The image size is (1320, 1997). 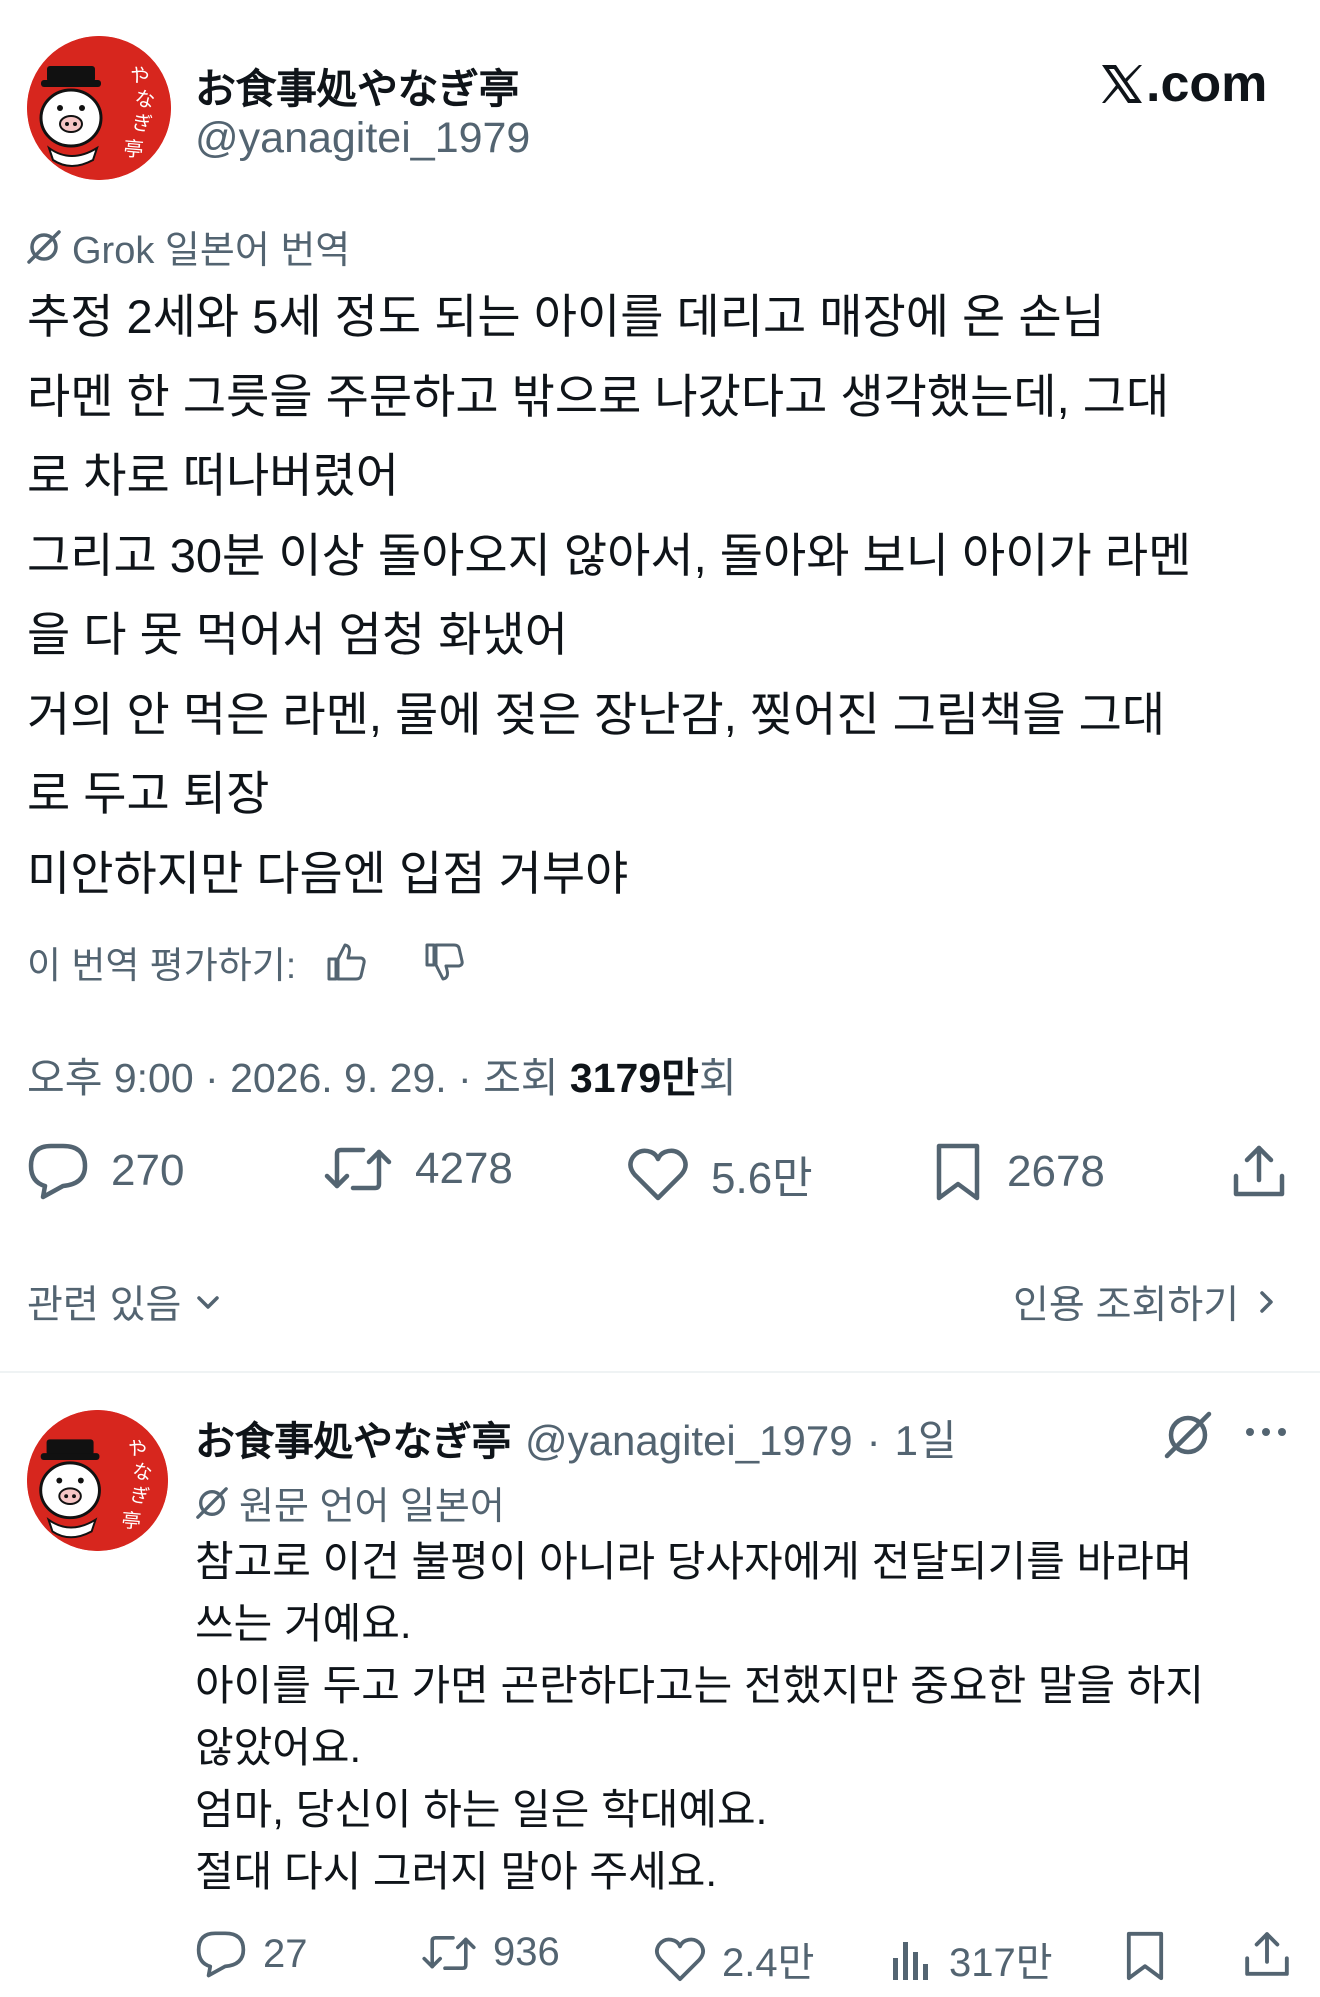 What do you see at coordinates (251, 1954) in the screenshot?
I see `reply-reply-button: 27` at bounding box center [251, 1954].